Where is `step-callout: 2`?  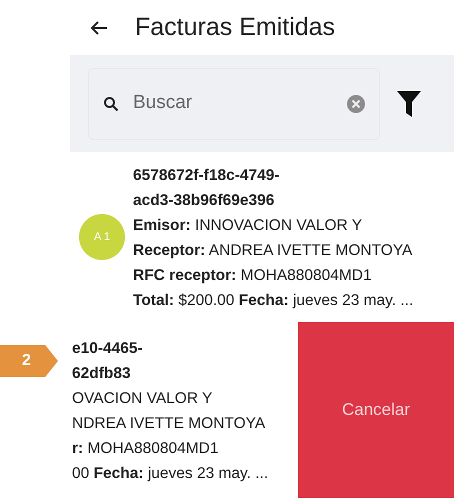 step-callout: 2 is located at coordinates (29, 361).